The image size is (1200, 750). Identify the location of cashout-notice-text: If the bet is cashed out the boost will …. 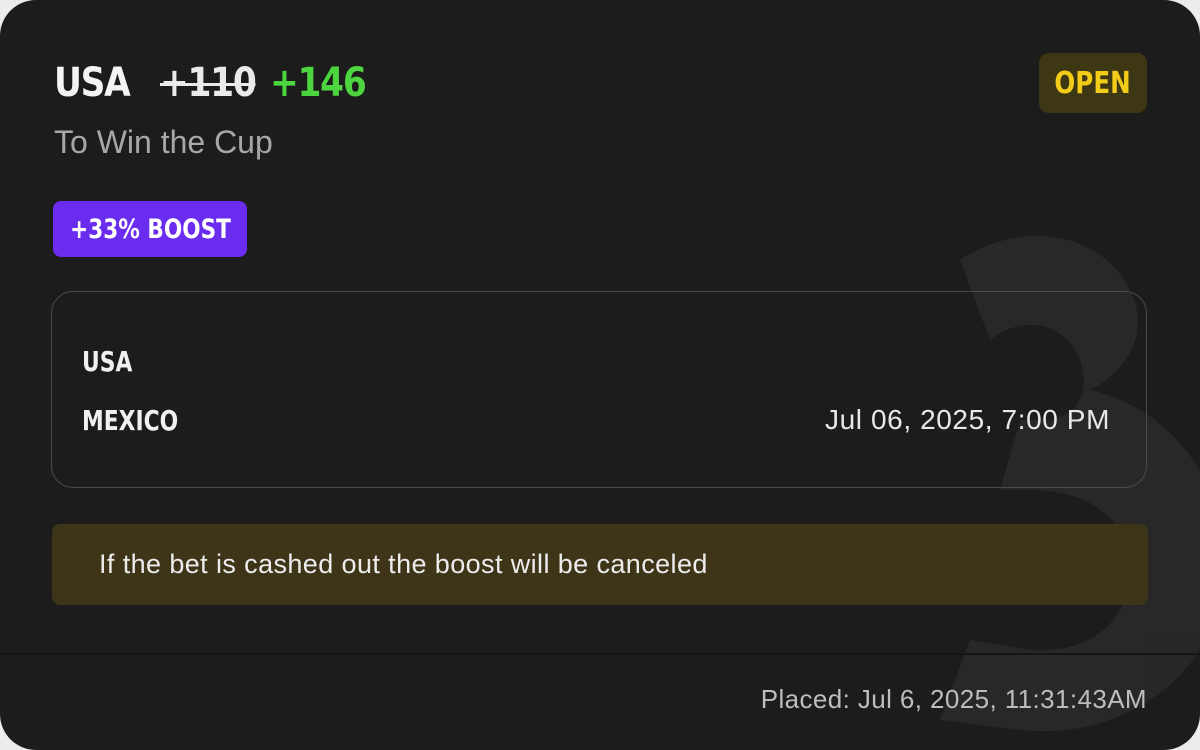
(403, 564).